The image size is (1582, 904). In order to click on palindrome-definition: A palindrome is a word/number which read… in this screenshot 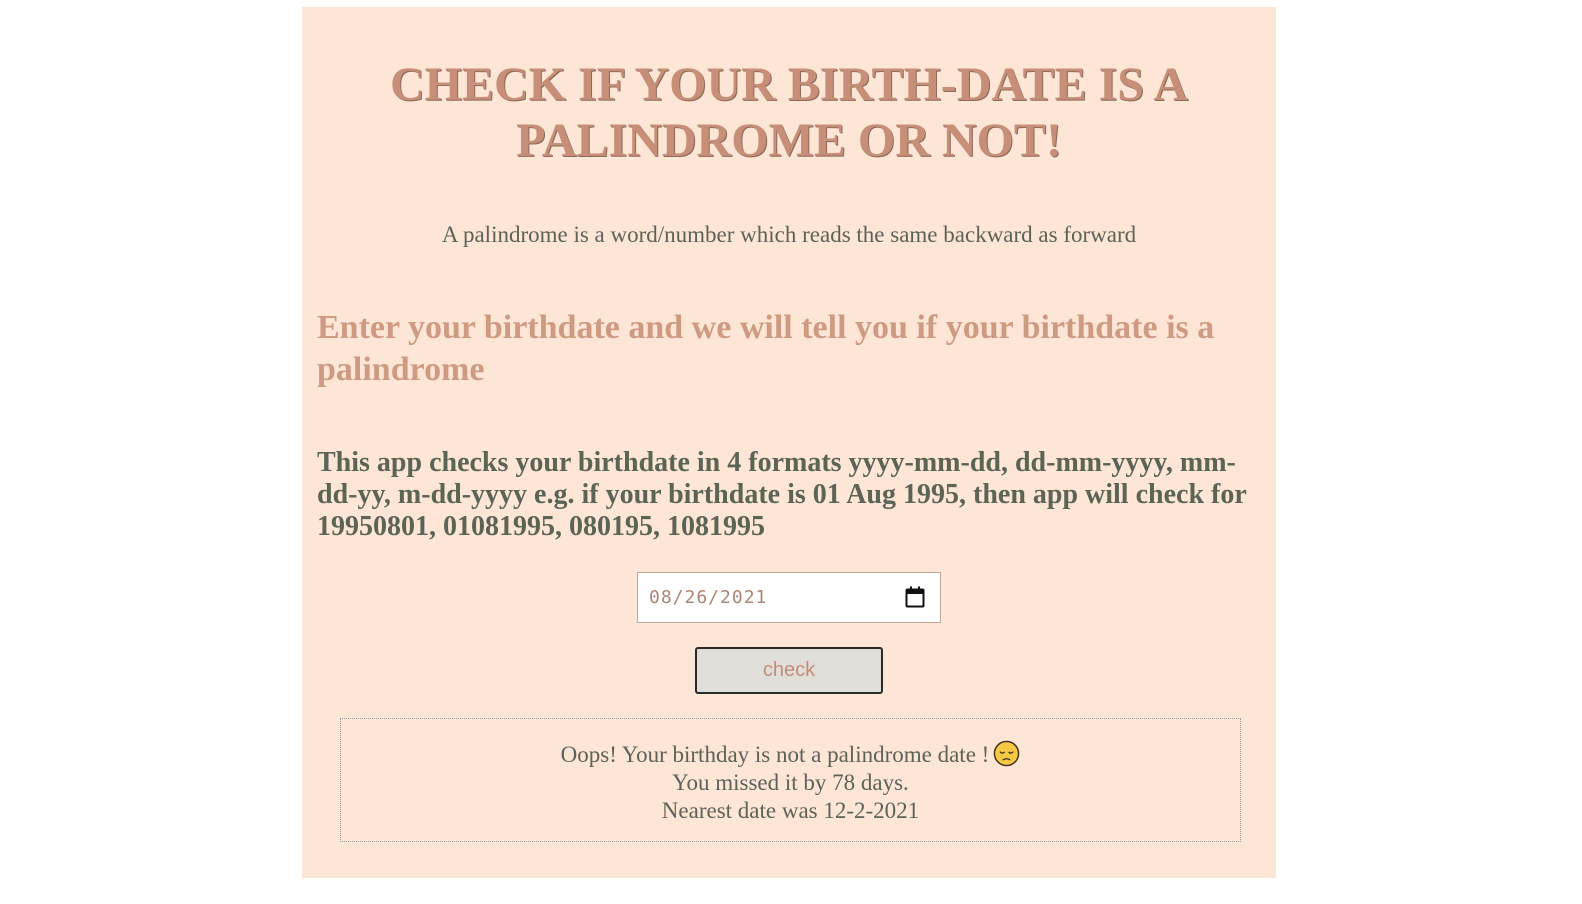, I will do `click(789, 234)`.